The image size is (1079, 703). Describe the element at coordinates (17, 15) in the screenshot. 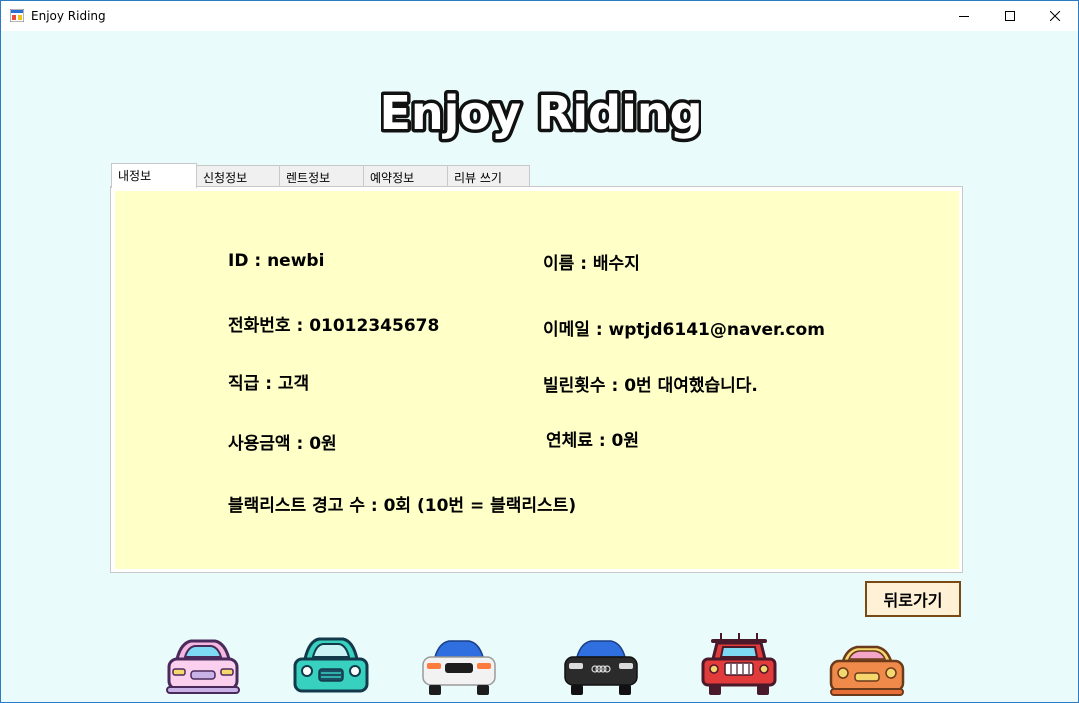

I see `app-icon` at that location.